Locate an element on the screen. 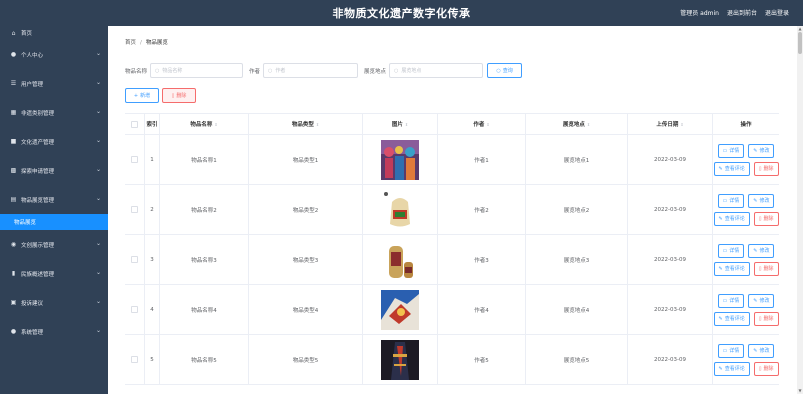 The height and width of the screenshot is (394, 803). sidebar-item: ▤ 物品展览管理 ⌄ is located at coordinates (54, 199).